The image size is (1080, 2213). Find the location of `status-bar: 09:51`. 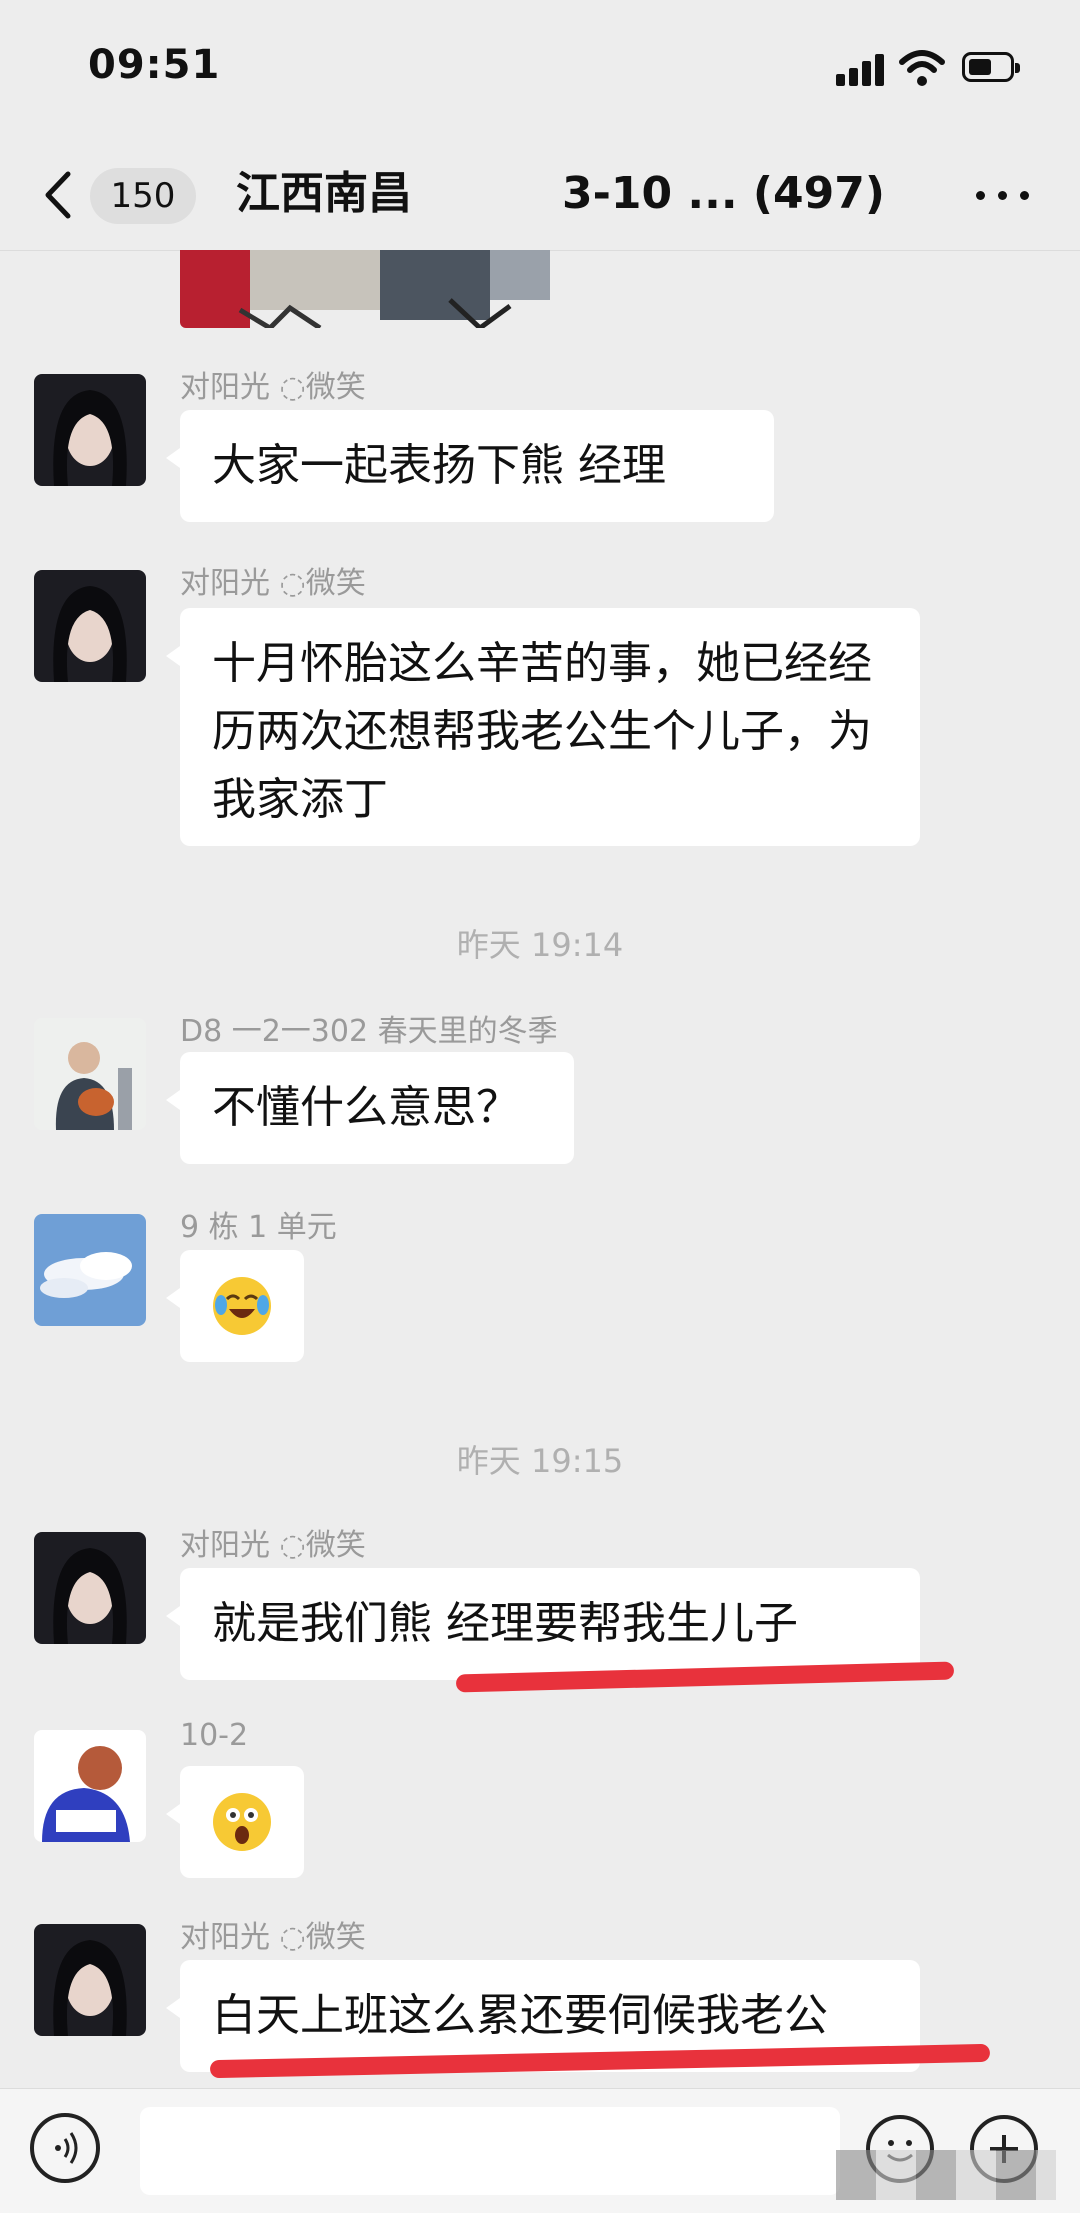

status-bar: 09:51 is located at coordinates (540, 70).